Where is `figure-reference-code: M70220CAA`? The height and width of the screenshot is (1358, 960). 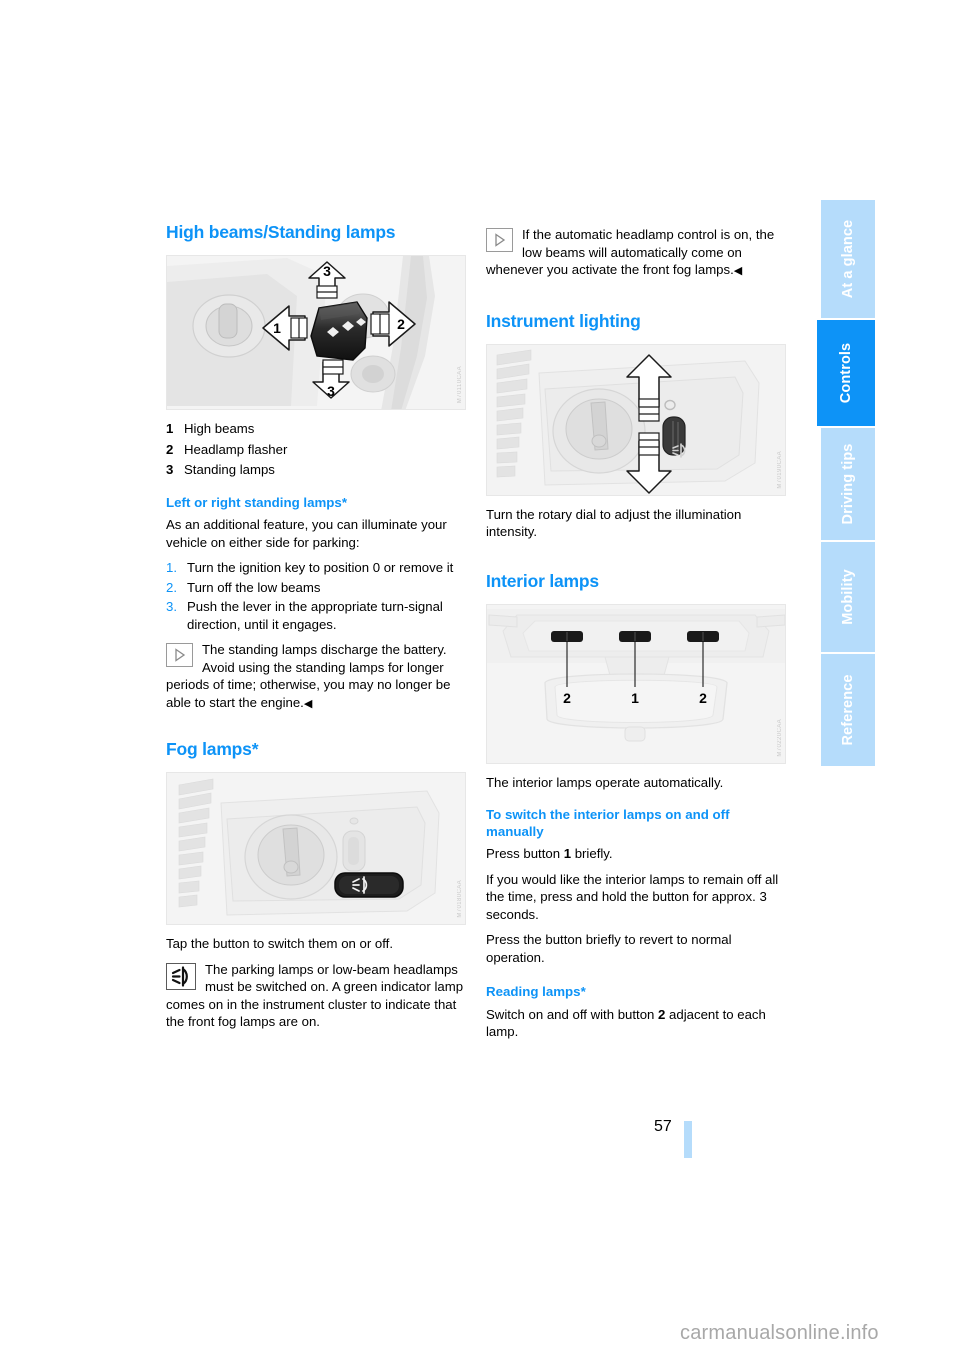
figure-reference-code: M70220CAA is located at coordinates (780, 737).